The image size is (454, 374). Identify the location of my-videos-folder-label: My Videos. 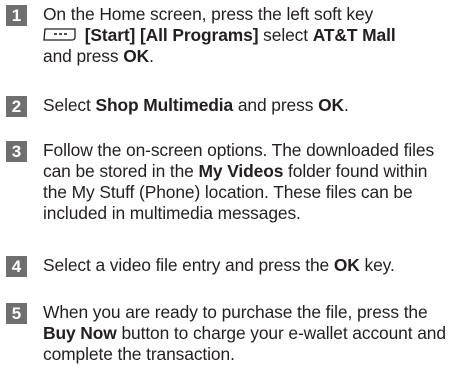
(241, 171).